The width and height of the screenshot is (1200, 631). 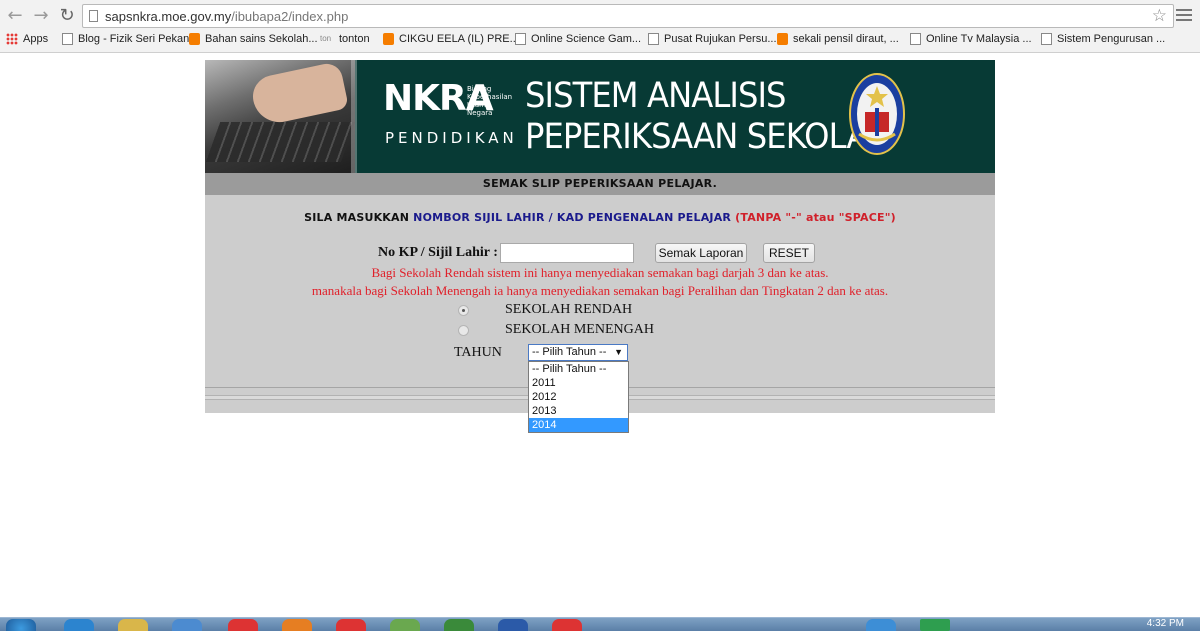 I want to click on tahun-dropdown-list: -- Pilih Tahun -- 2011 2012 2013 2014, so click(x=578, y=397).